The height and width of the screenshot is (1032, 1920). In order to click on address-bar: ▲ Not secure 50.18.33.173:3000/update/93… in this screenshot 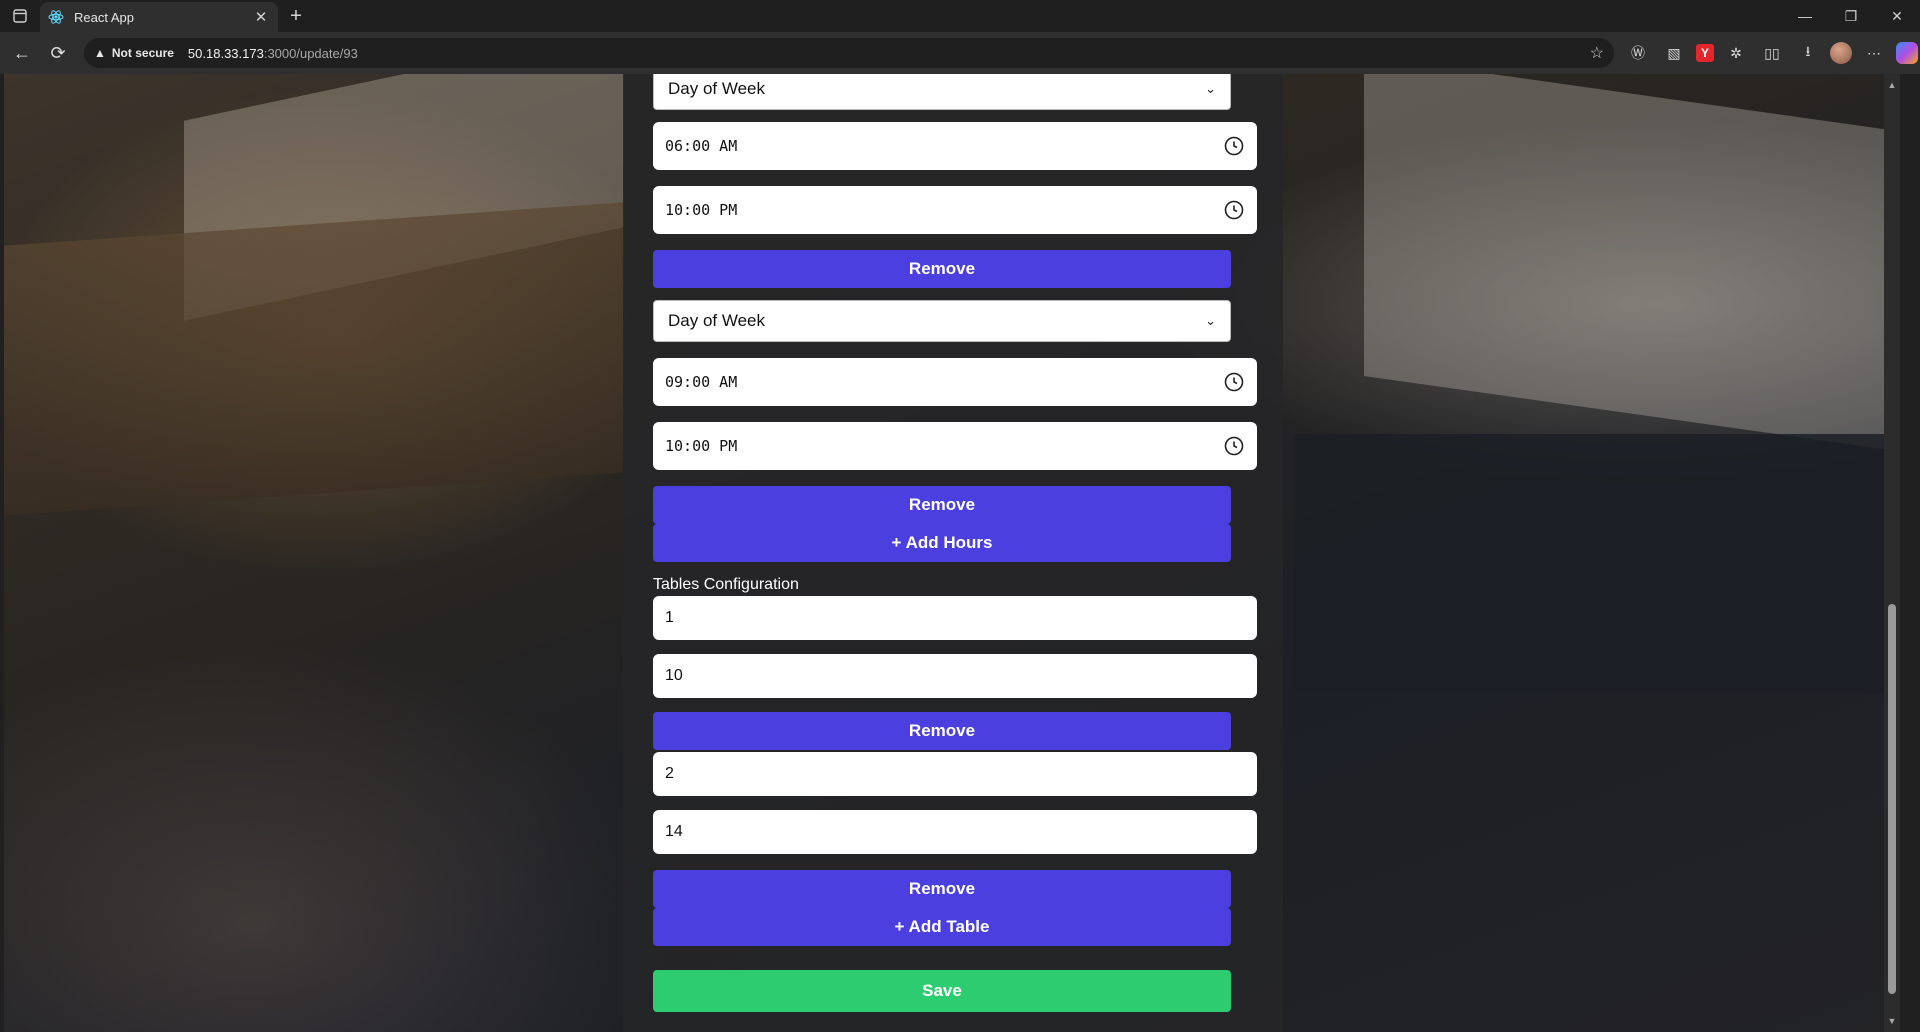, I will do `click(849, 53)`.